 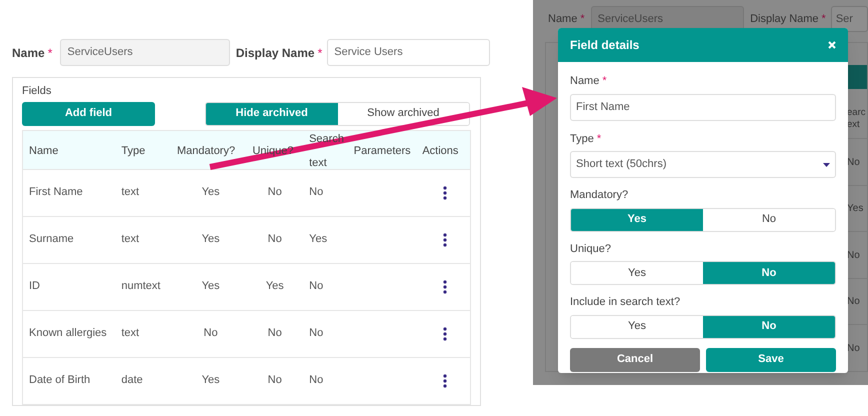 I want to click on archive-option: Hide archived, so click(x=272, y=113).